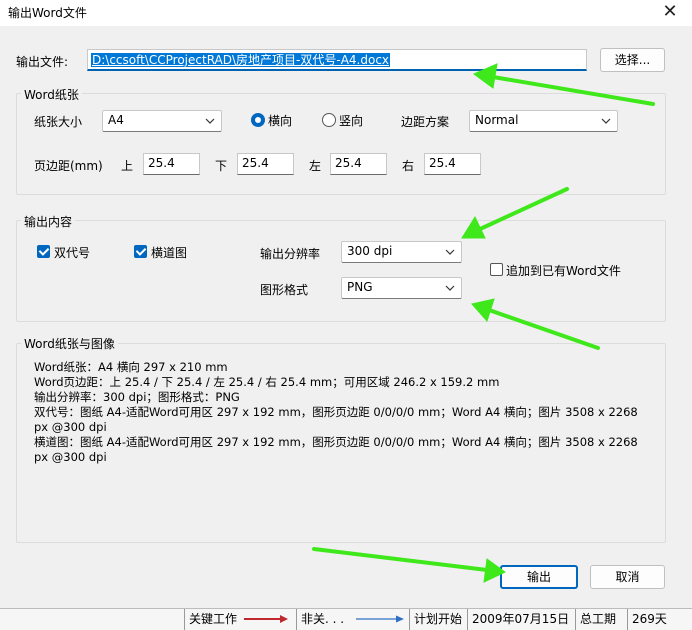 The height and width of the screenshot is (630, 692). What do you see at coordinates (601, 619) in the screenshot?
I see `total-duration-label: 总工期` at bounding box center [601, 619].